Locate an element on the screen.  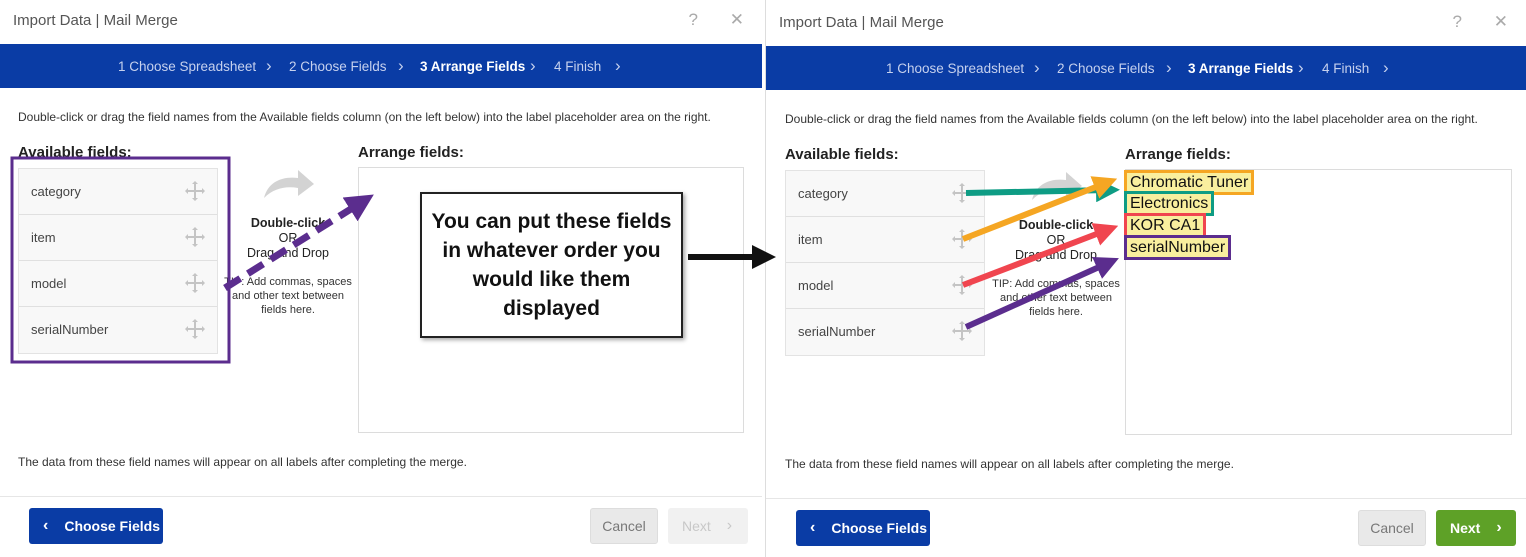
placed-field-serialnumber: serialNumber is located at coordinates (1178, 247).